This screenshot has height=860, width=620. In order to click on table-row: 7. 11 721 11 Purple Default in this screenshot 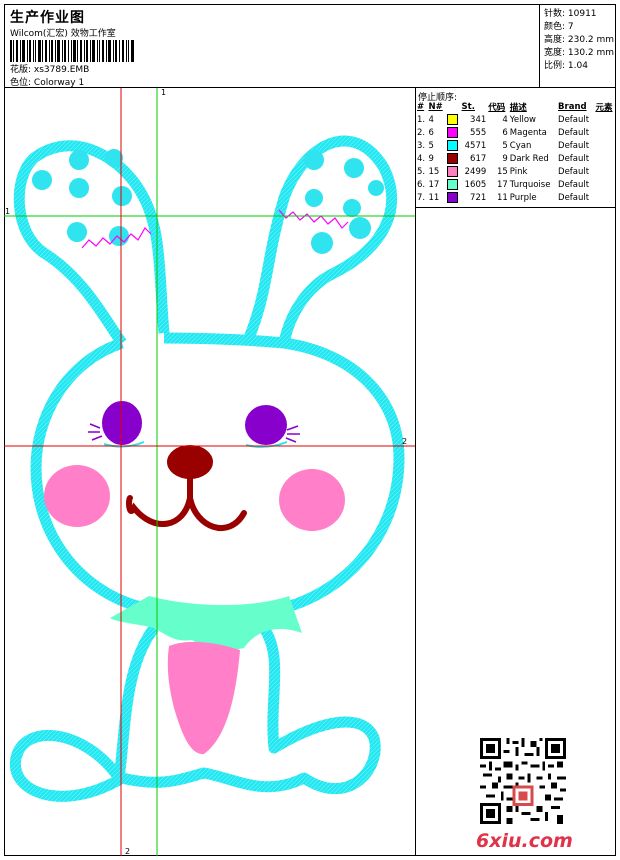, I will do `click(516, 197)`.